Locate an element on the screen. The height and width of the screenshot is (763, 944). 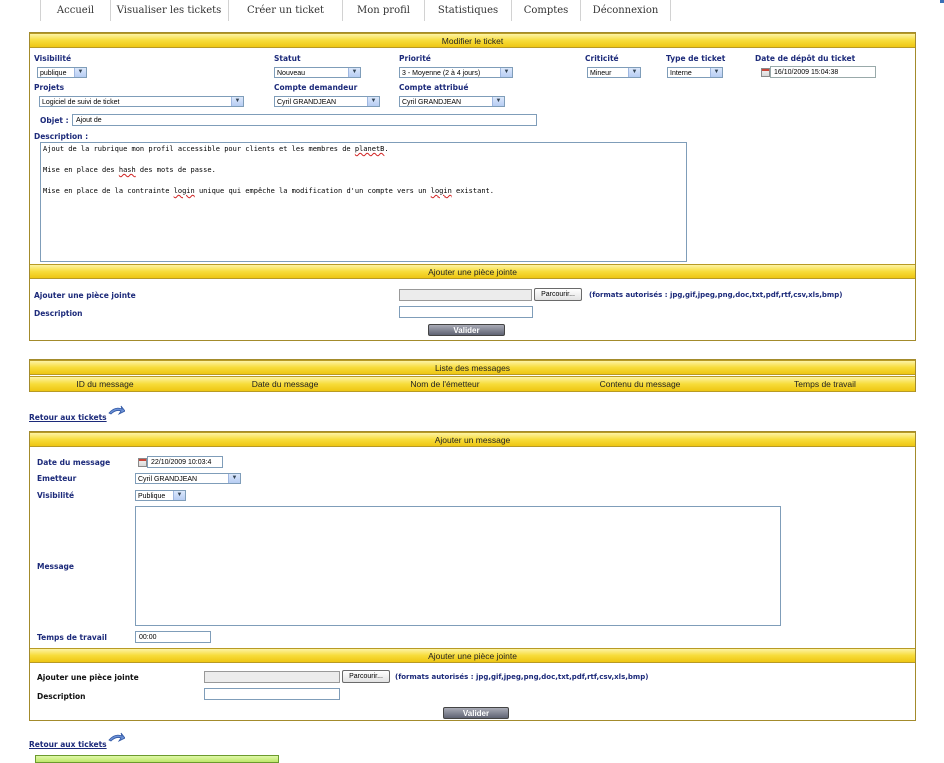
attach1-file-path is located at coordinates (465, 295).